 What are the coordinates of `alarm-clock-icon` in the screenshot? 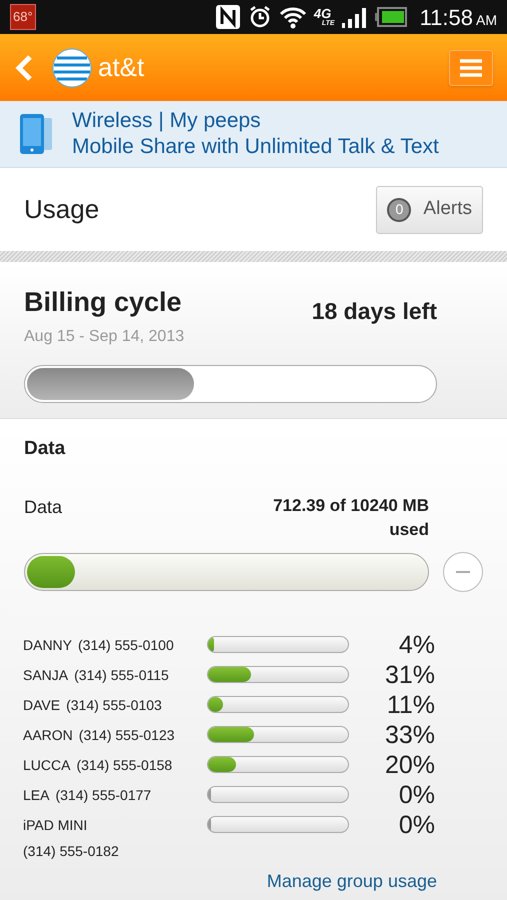 It's located at (260, 17).